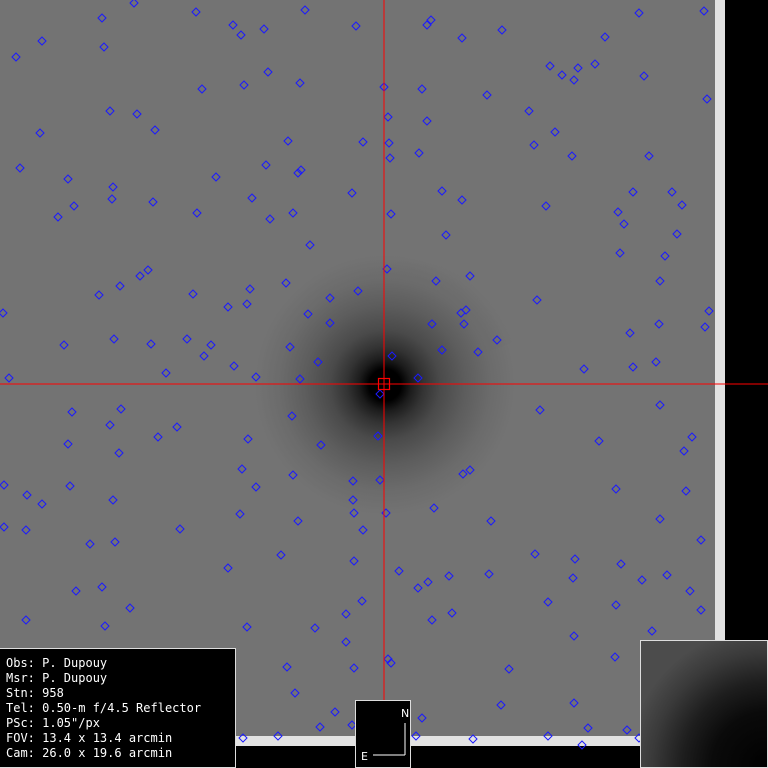  I want to click on station-line: Stn: 958, so click(35, 693).